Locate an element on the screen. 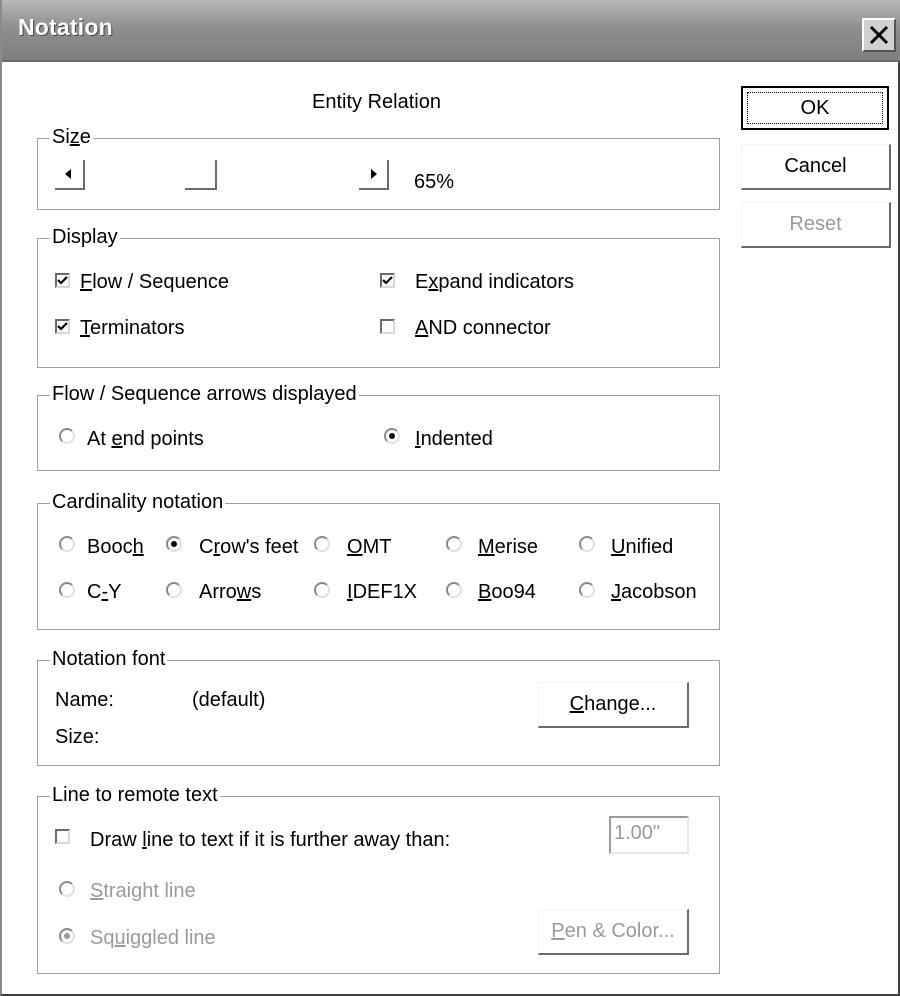 The image size is (900, 996). remote-text-legend: Line to remote text is located at coordinates (135, 795).